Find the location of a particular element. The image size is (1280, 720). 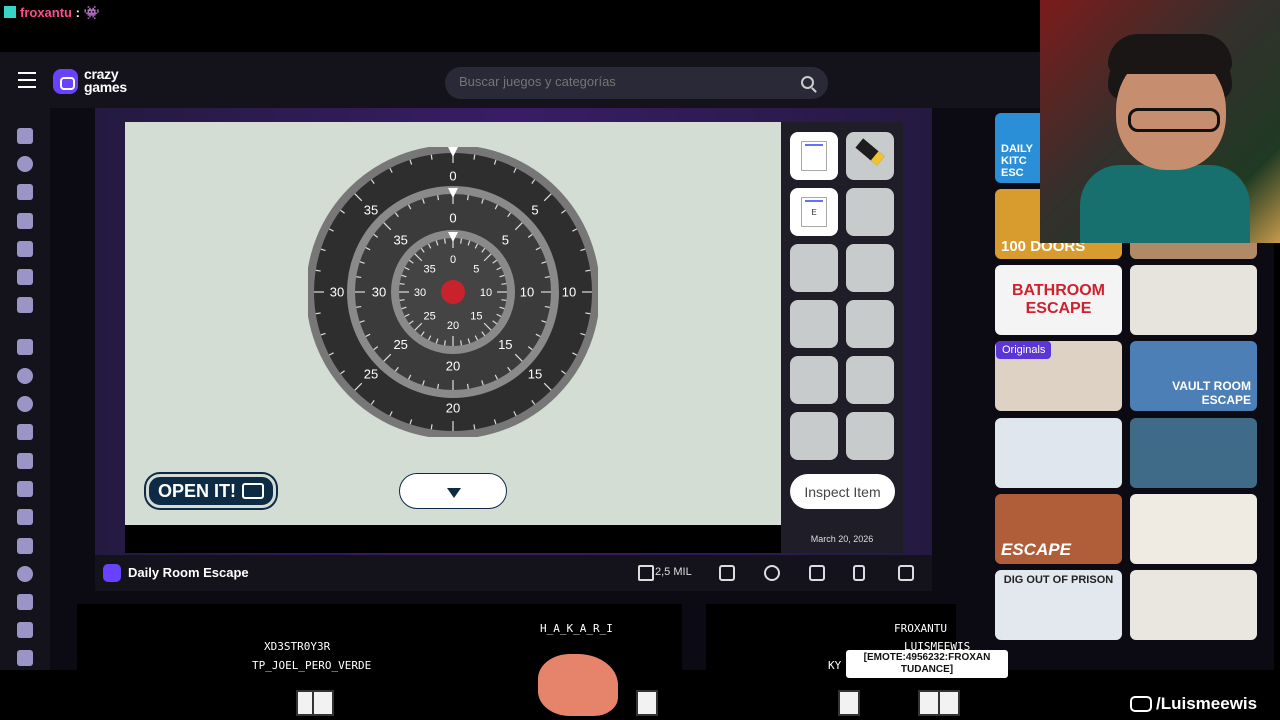

horror-icon is located at coordinates (25, 630).